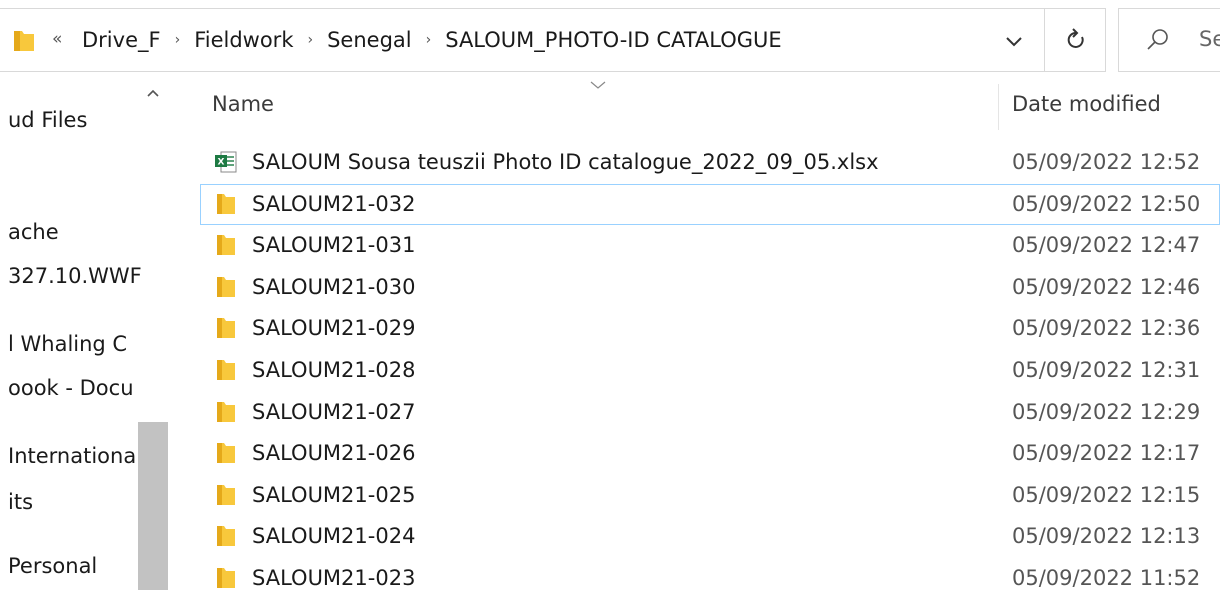 This screenshot has width=1220, height=590. What do you see at coordinates (334, 411) in the screenshot?
I see `file-name: SALOUM21-027` at bounding box center [334, 411].